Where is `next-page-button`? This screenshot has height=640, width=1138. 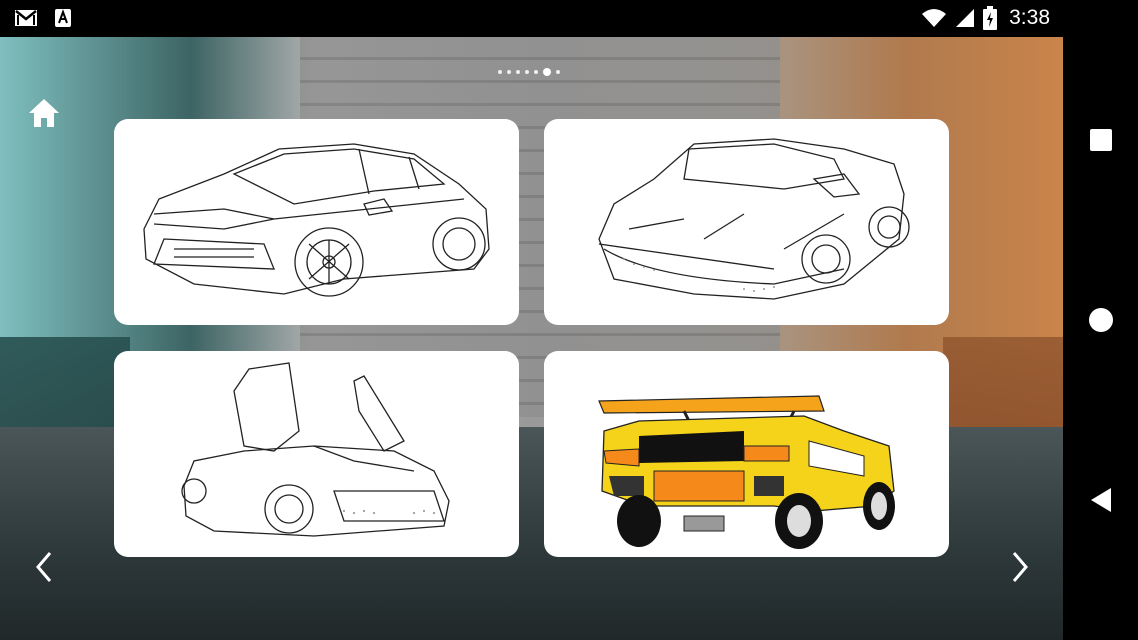
next-page-button is located at coordinates (1020, 567).